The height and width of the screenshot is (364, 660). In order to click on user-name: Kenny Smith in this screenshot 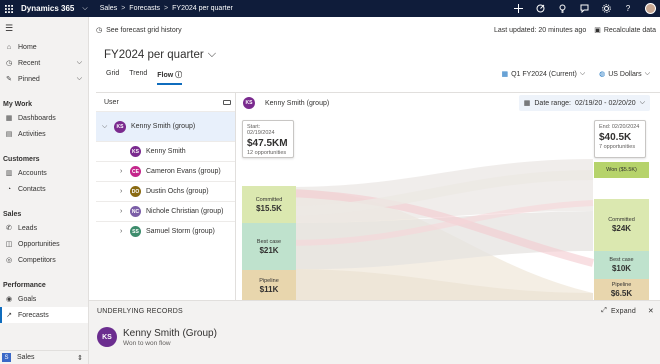, I will do `click(166, 151)`.